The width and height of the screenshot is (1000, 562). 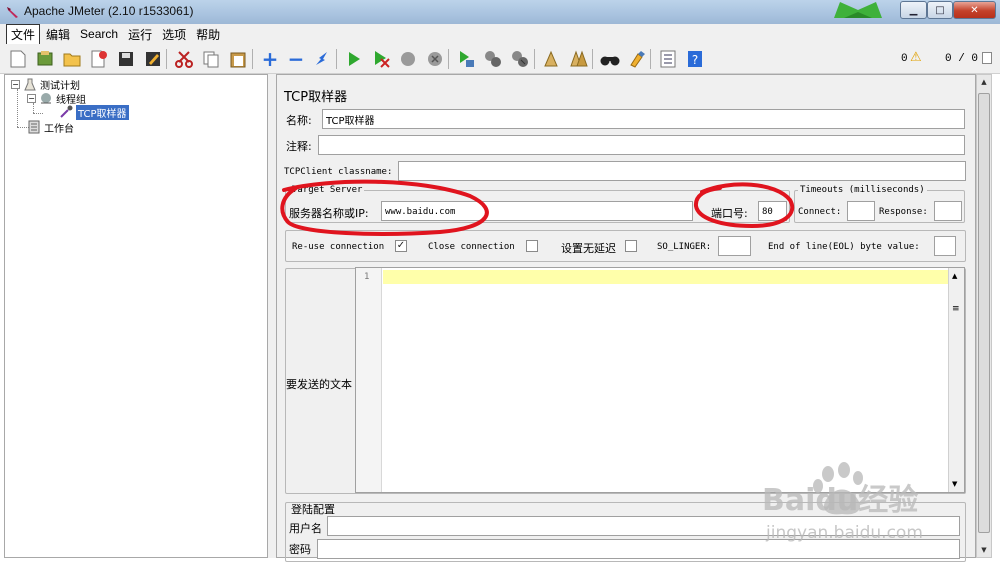 What do you see at coordinates (99, 59) in the screenshot?
I see `close-file-icon` at bounding box center [99, 59].